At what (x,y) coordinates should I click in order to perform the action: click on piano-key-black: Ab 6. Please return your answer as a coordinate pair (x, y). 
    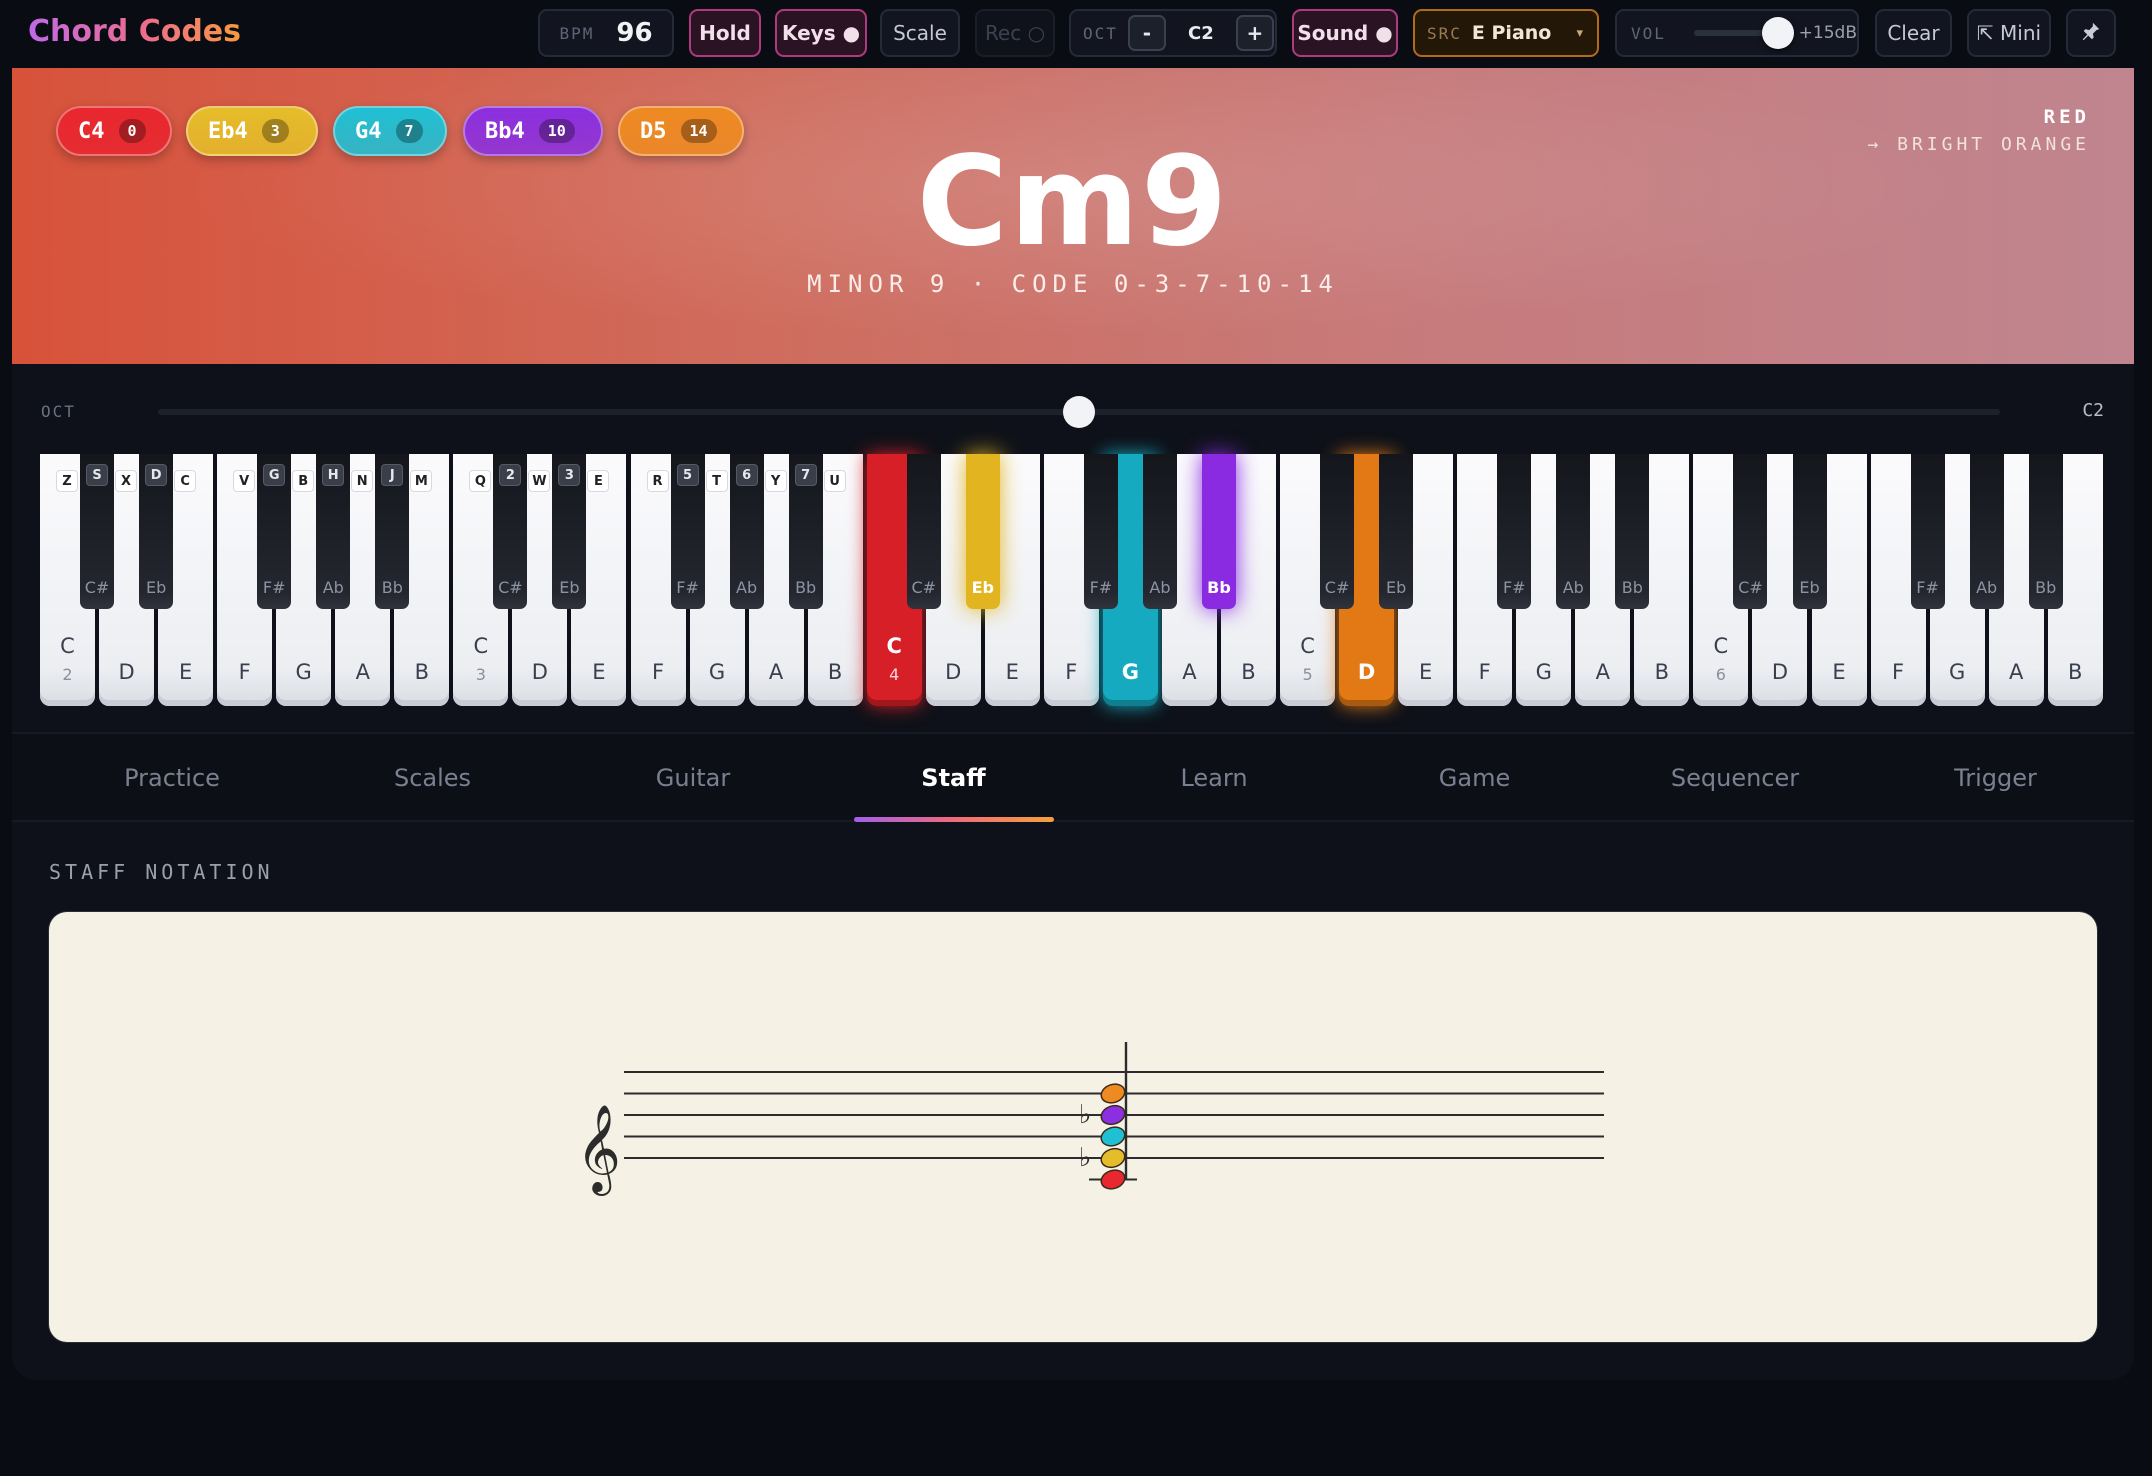
    Looking at the image, I should click on (746, 531).